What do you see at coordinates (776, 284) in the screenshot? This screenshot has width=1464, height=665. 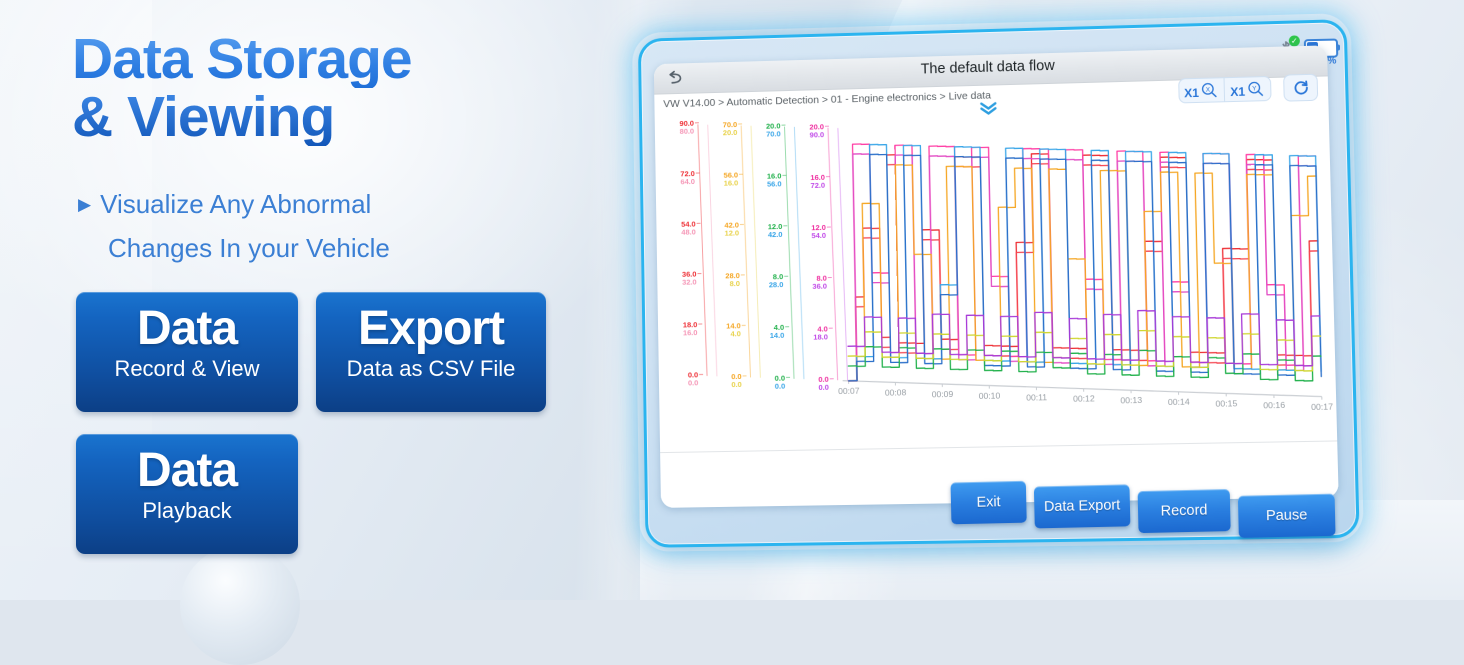 I see `y-tick-secondary: 28.0` at bounding box center [776, 284].